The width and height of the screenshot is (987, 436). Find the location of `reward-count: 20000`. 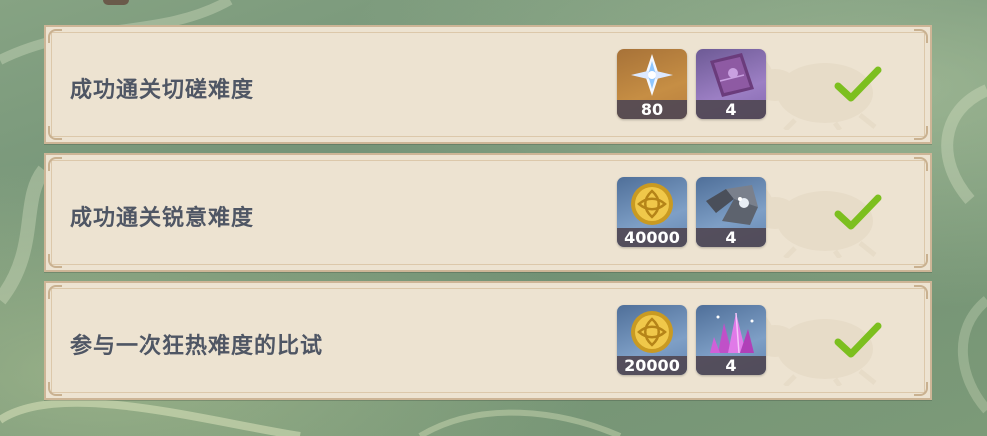

reward-count: 20000 is located at coordinates (652, 365).